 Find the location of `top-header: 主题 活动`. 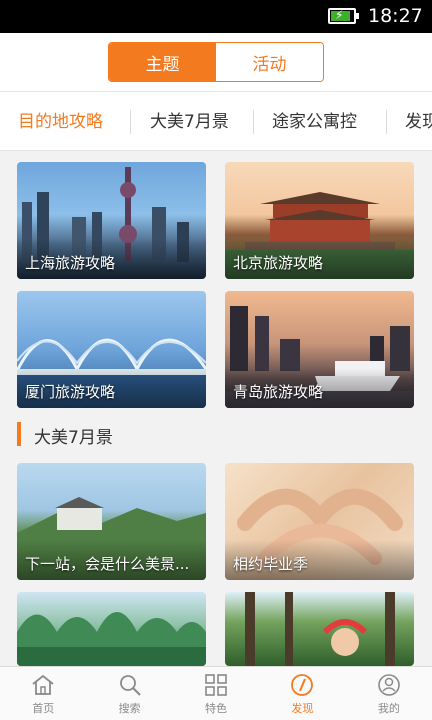

top-header: 主题 活动 is located at coordinates (216, 62).